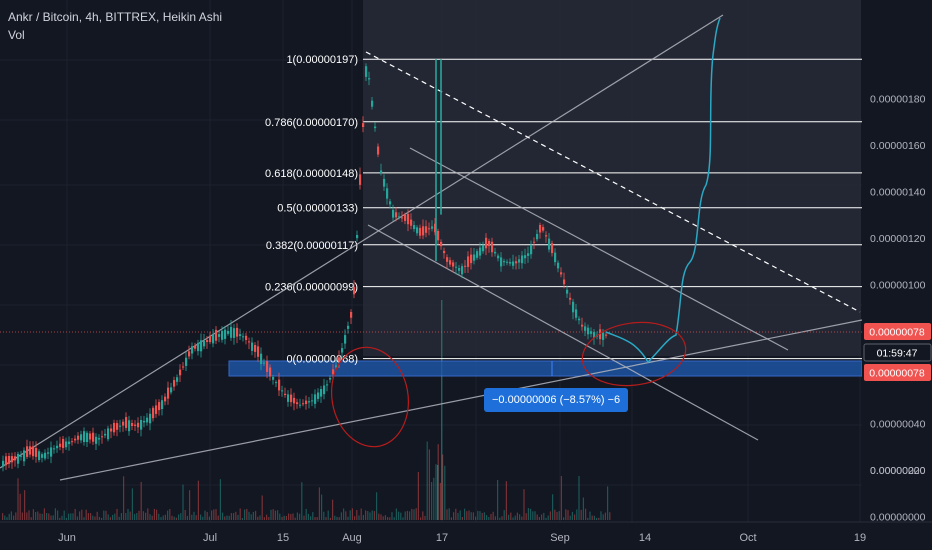  Describe the element at coordinates (311, 123) in the screenshot. I see `fib-label-0.786: 0.786(0.00000170)` at that location.